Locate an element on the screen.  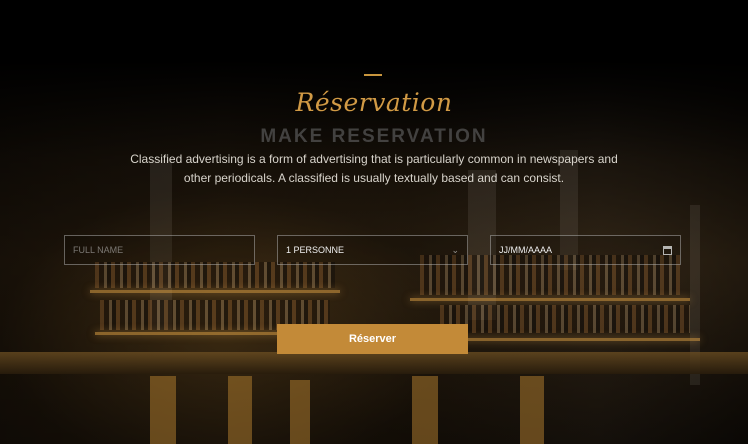
persons-select: 1 PERSONNE ⌄ is located at coordinates (372, 250).